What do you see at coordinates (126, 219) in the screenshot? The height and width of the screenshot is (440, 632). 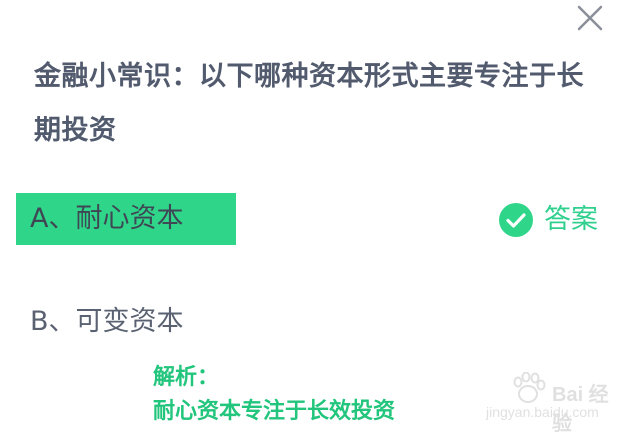 I see `option-a: A、耐心资本` at bounding box center [126, 219].